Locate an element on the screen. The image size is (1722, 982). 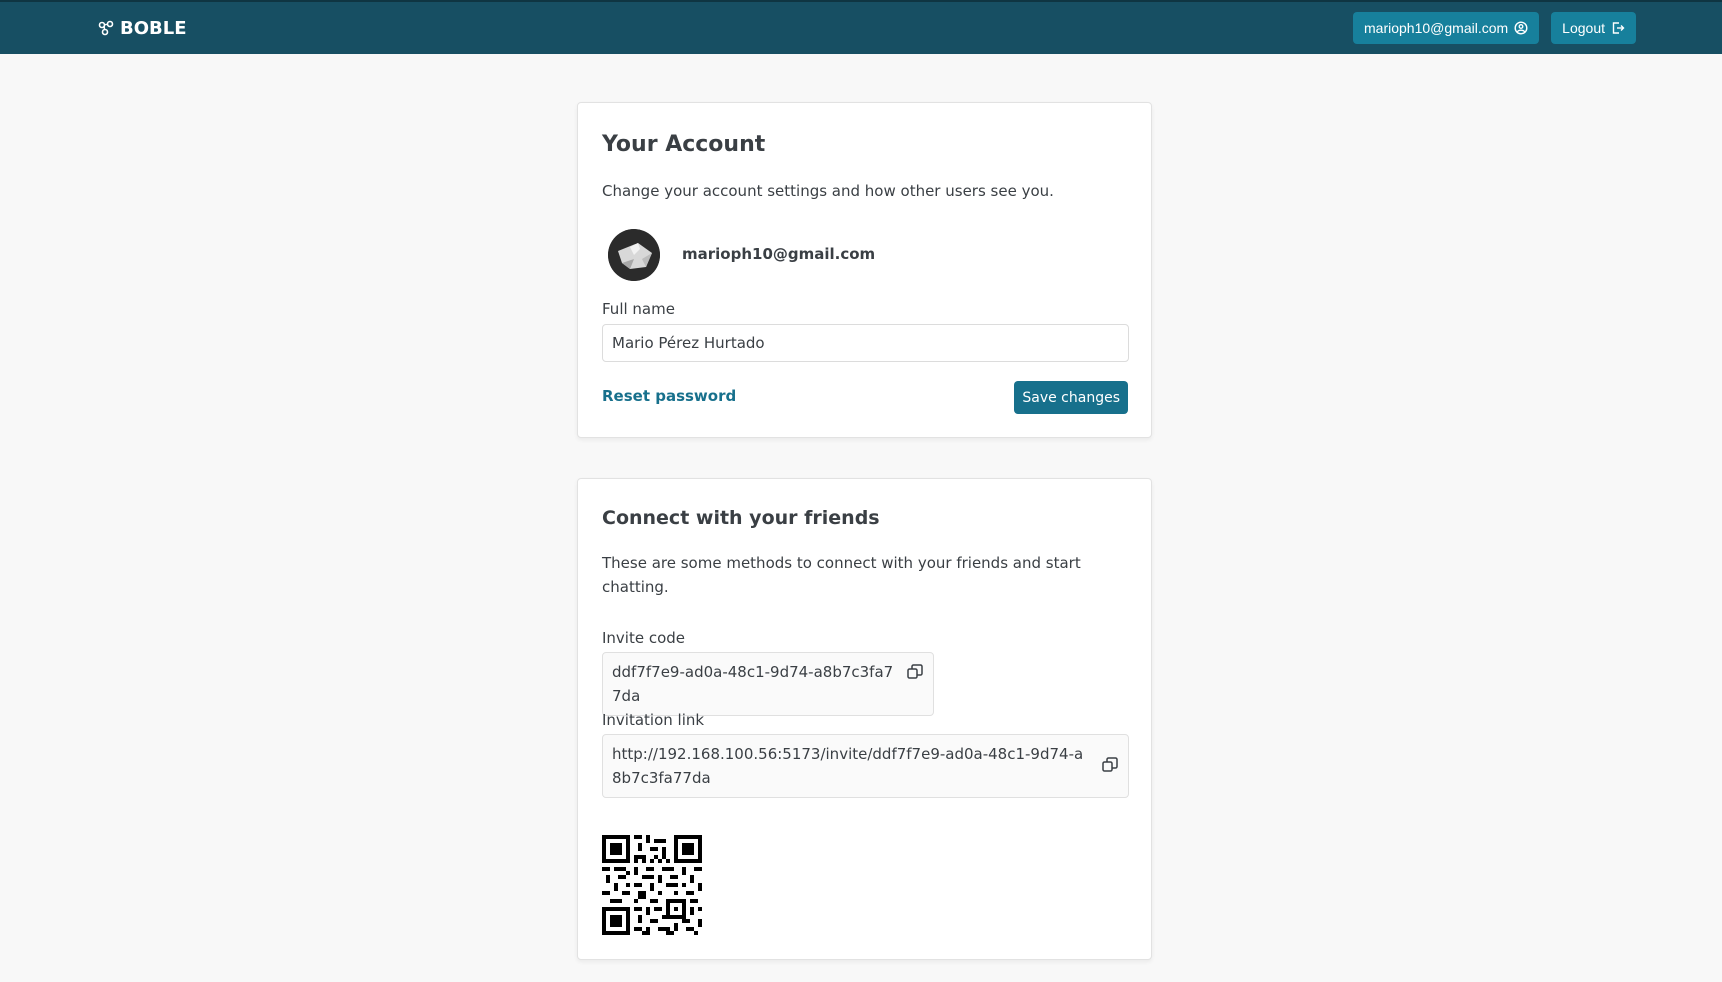
account-title: Your Account is located at coordinates (684, 144).